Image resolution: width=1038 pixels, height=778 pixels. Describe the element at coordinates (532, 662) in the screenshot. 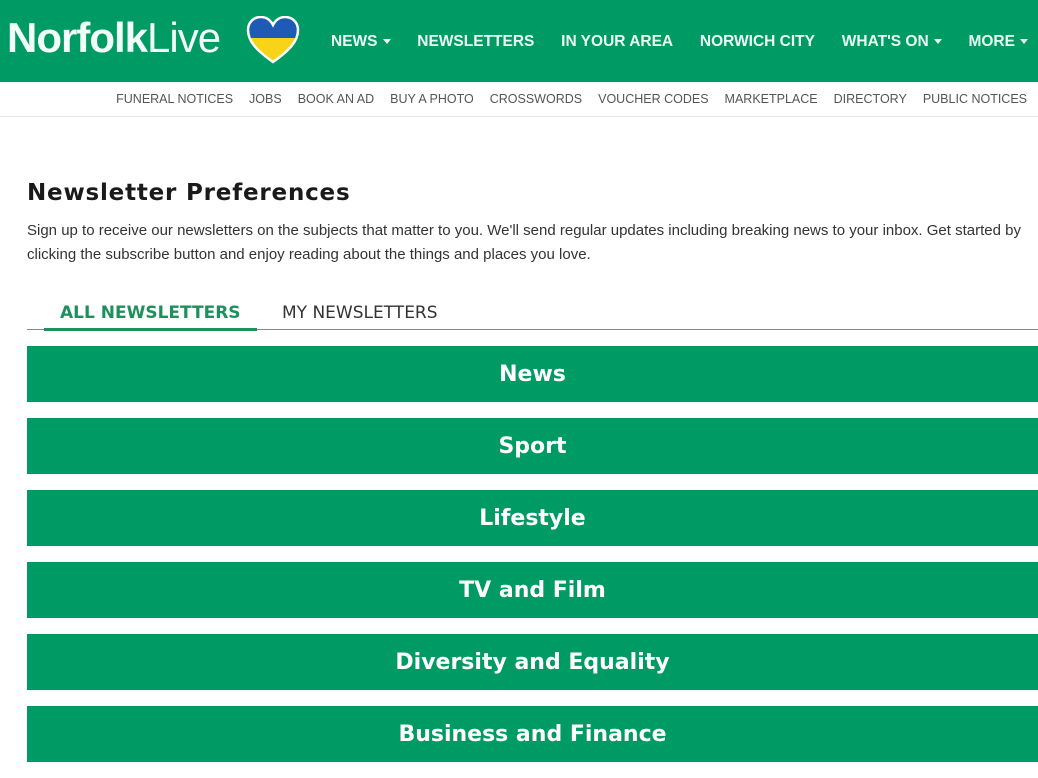

I see `newsletter-category-diversity-and-equality: Diversity and Equality` at that location.